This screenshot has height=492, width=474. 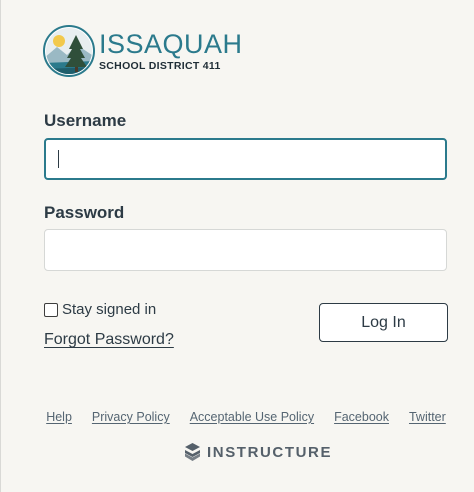 I want to click on stay-signed-in-row: Stay signed in, so click(x=100, y=309).